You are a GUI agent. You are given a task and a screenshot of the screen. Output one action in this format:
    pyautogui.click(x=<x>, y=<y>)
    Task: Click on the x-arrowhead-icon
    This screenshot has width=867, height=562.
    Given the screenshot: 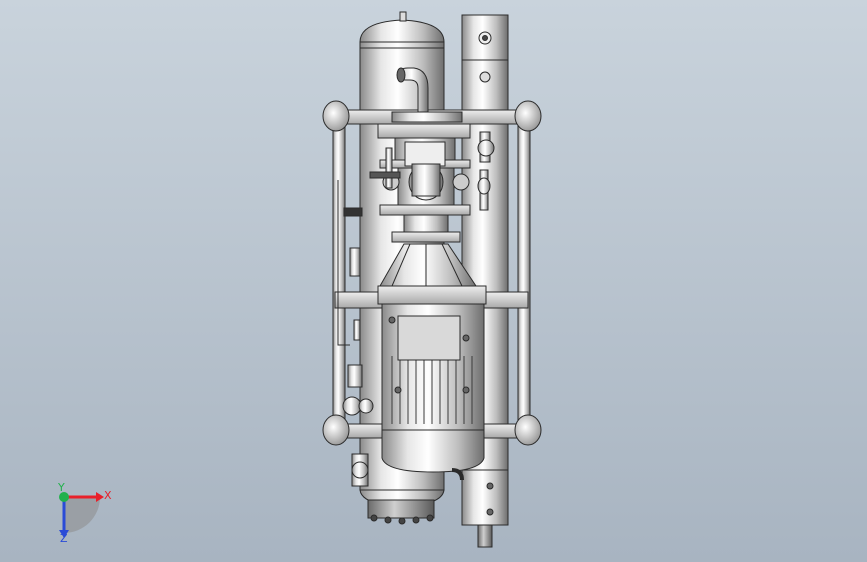 What is the action you would take?
    pyautogui.click(x=100, y=497)
    